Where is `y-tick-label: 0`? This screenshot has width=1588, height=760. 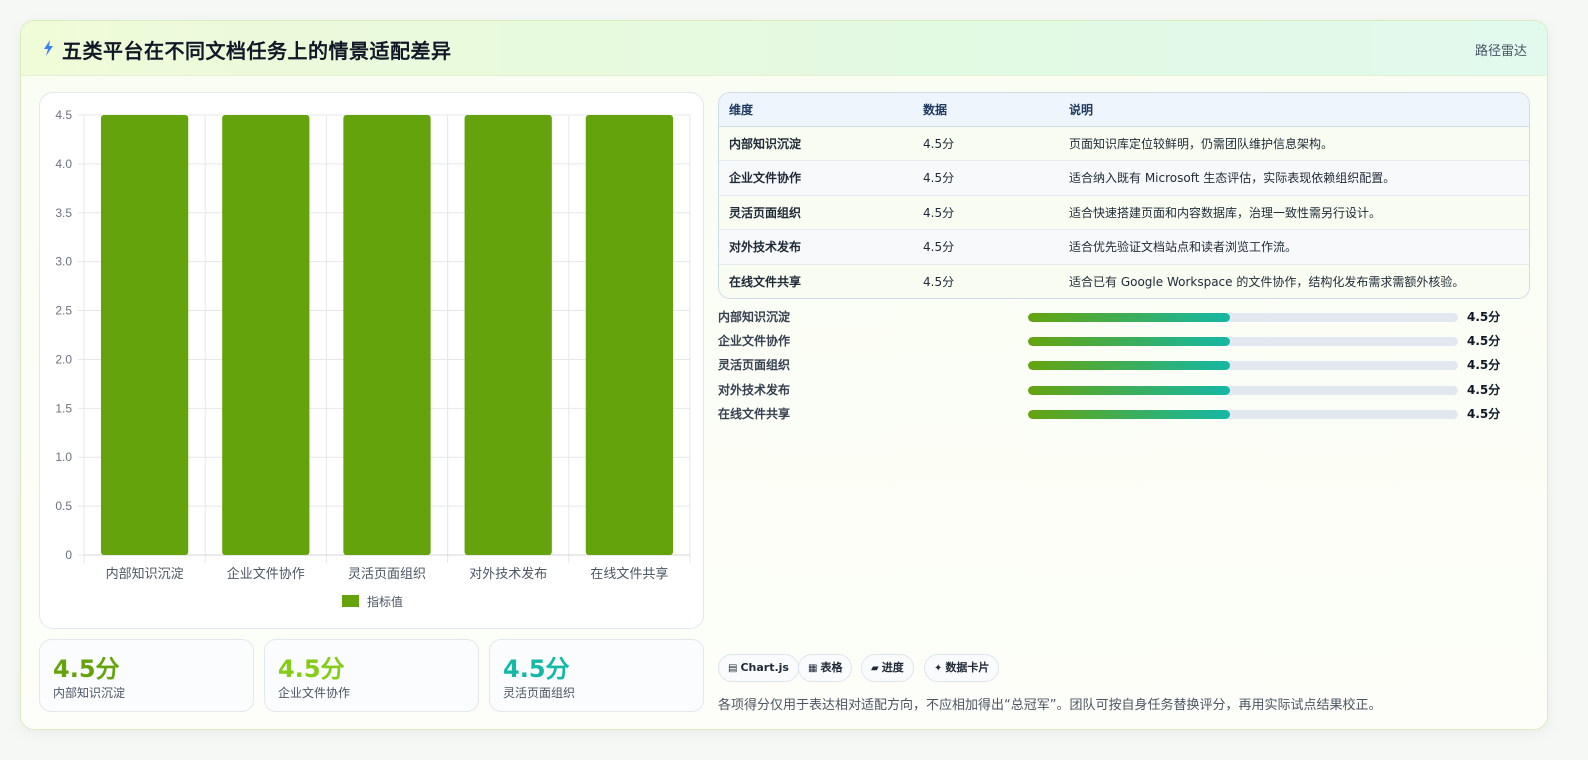 y-tick-label: 0 is located at coordinates (68, 555).